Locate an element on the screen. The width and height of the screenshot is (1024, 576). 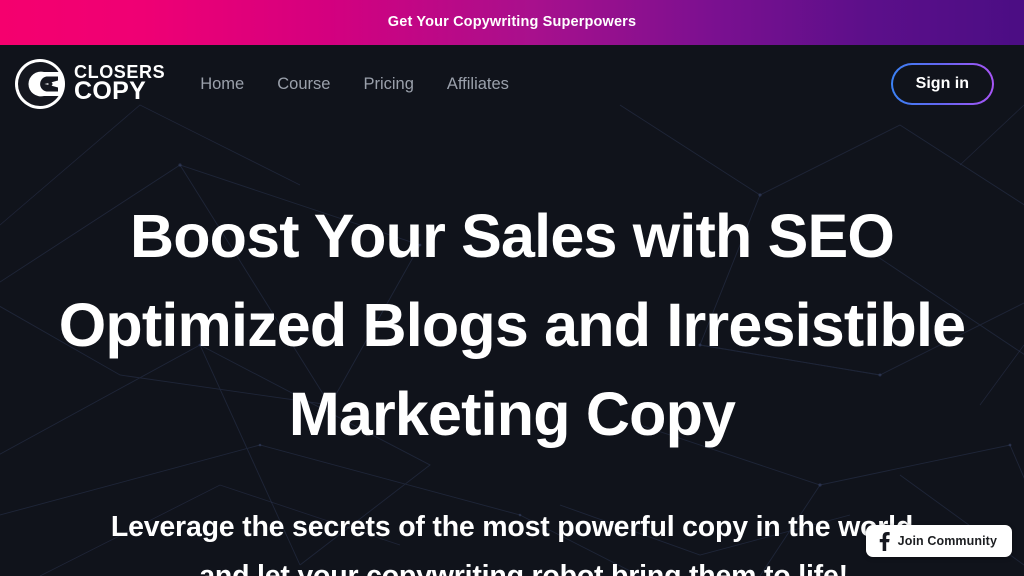
facebook-join-community-widget: Join Community is located at coordinates (938, 541).